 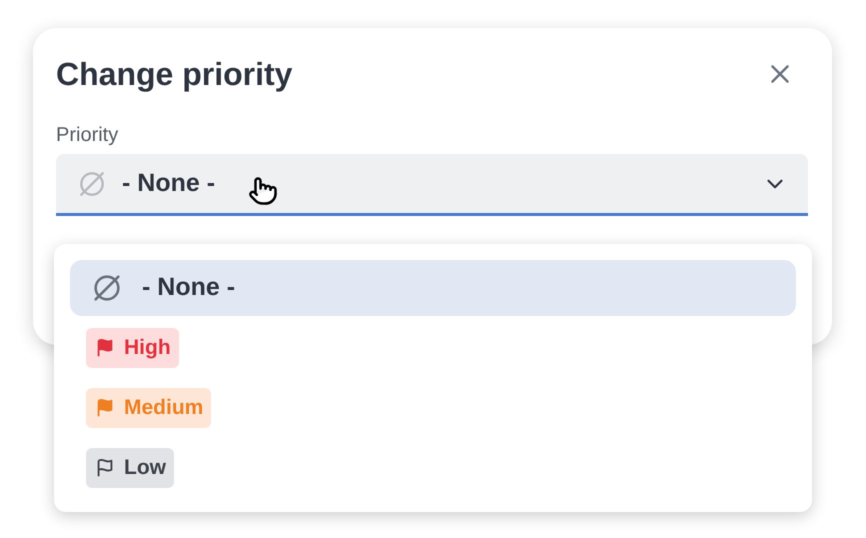 I want to click on dropdown-option: Low, so click(x=433, y=468).